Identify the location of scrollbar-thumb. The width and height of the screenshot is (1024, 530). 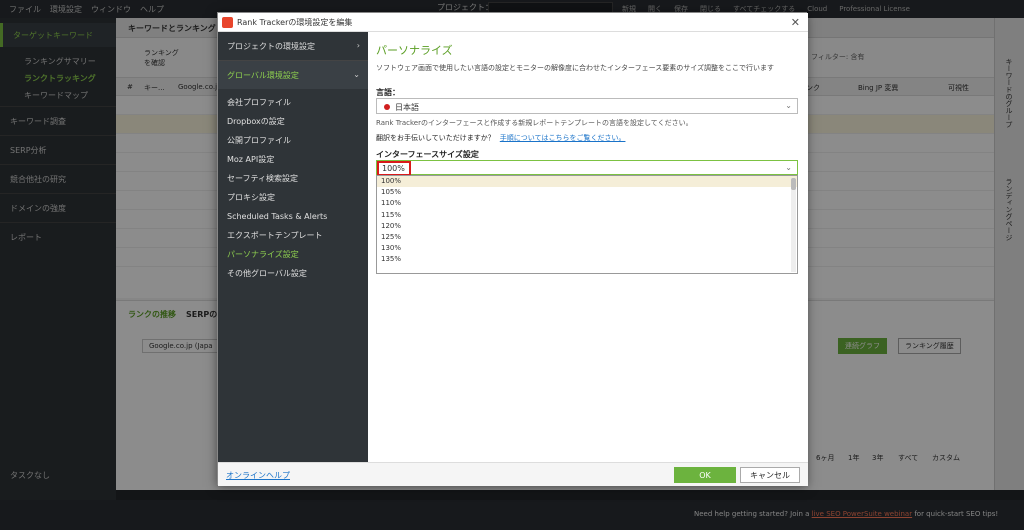
(793, 184).